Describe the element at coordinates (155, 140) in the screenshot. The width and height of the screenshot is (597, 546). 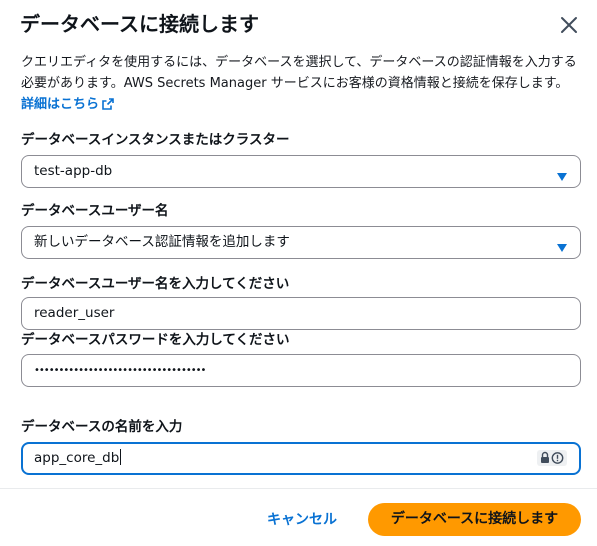
I see `instance-label: データベースインスタンスまたはクラスター` at that location.